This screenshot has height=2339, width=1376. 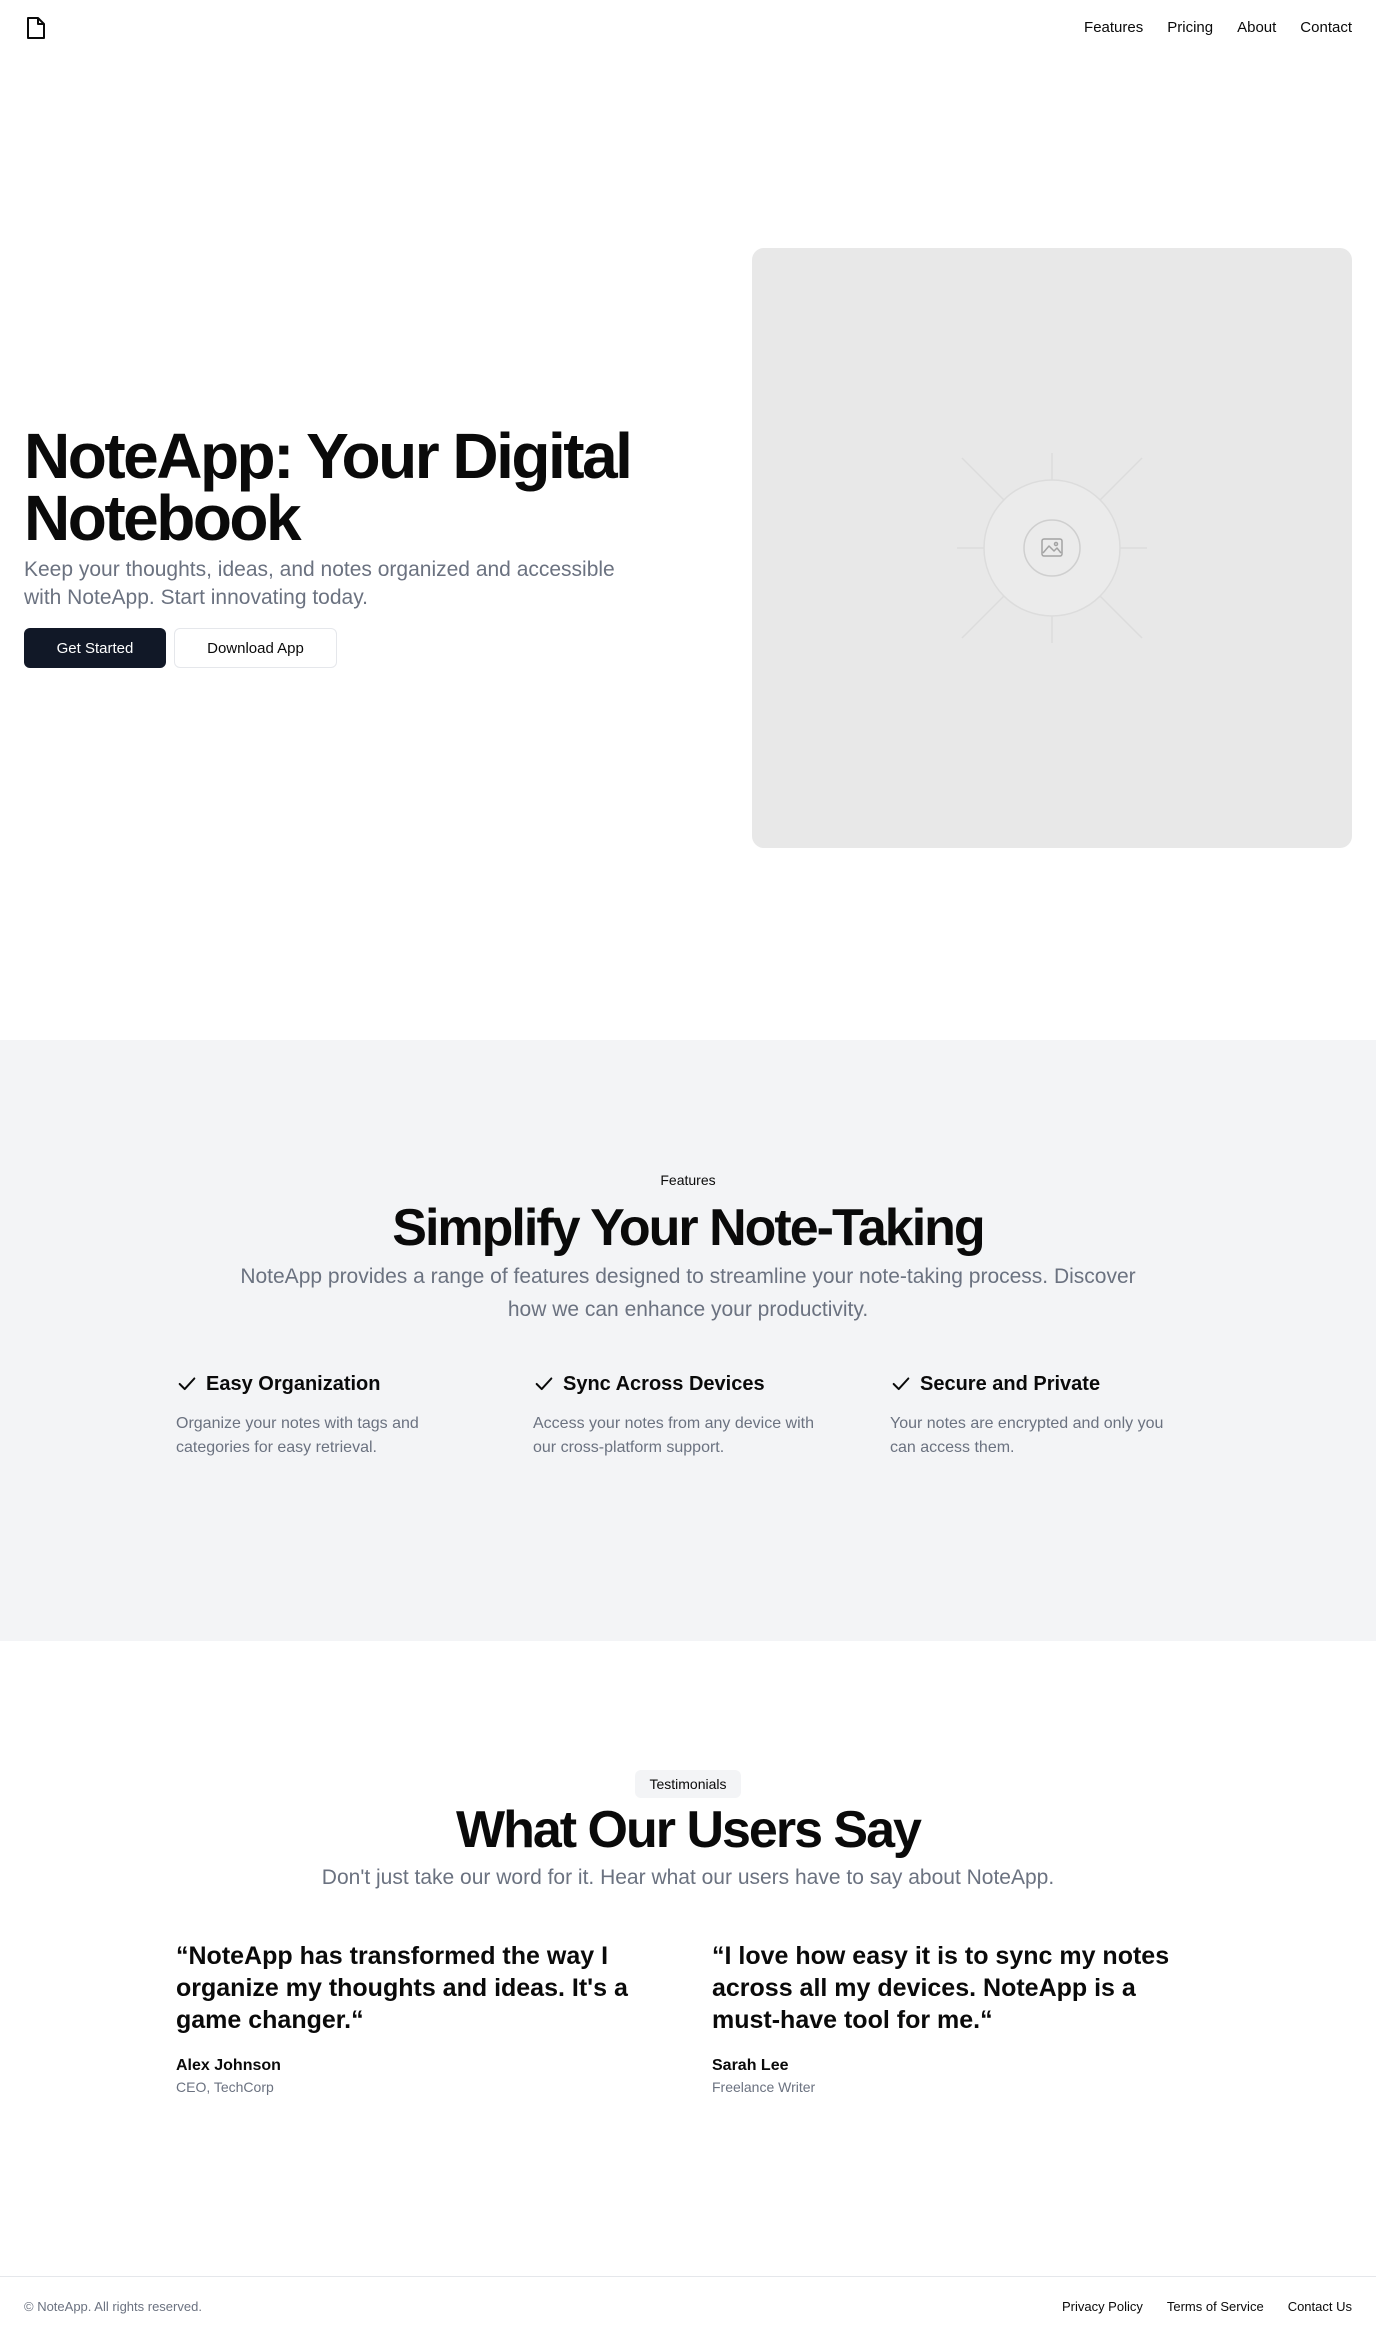 What do you see at coordinates (113, 2306) in the screenshot?
I see `copyright-text: © NoteApp. All rights reserved.` at bounding box center [113, 2306].